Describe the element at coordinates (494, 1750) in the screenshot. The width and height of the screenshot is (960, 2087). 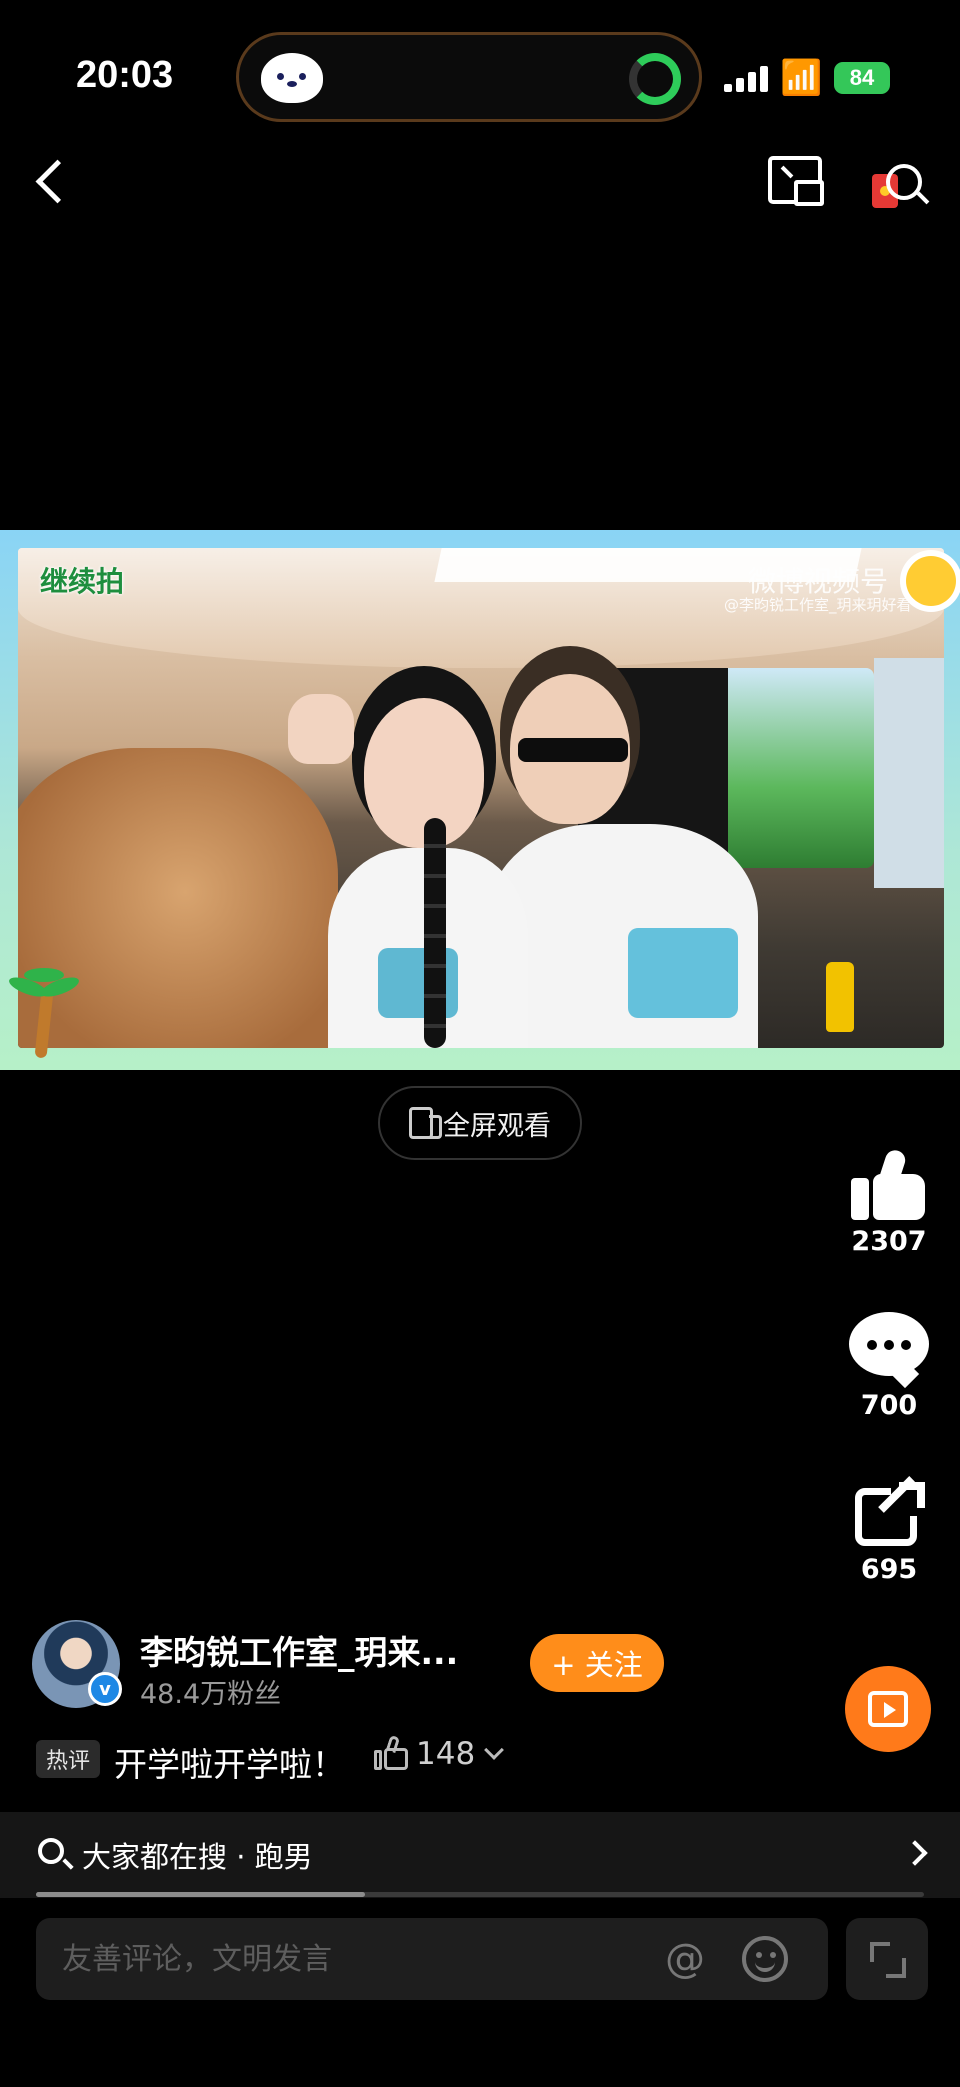
I see `chevron-down-icon` at that location.